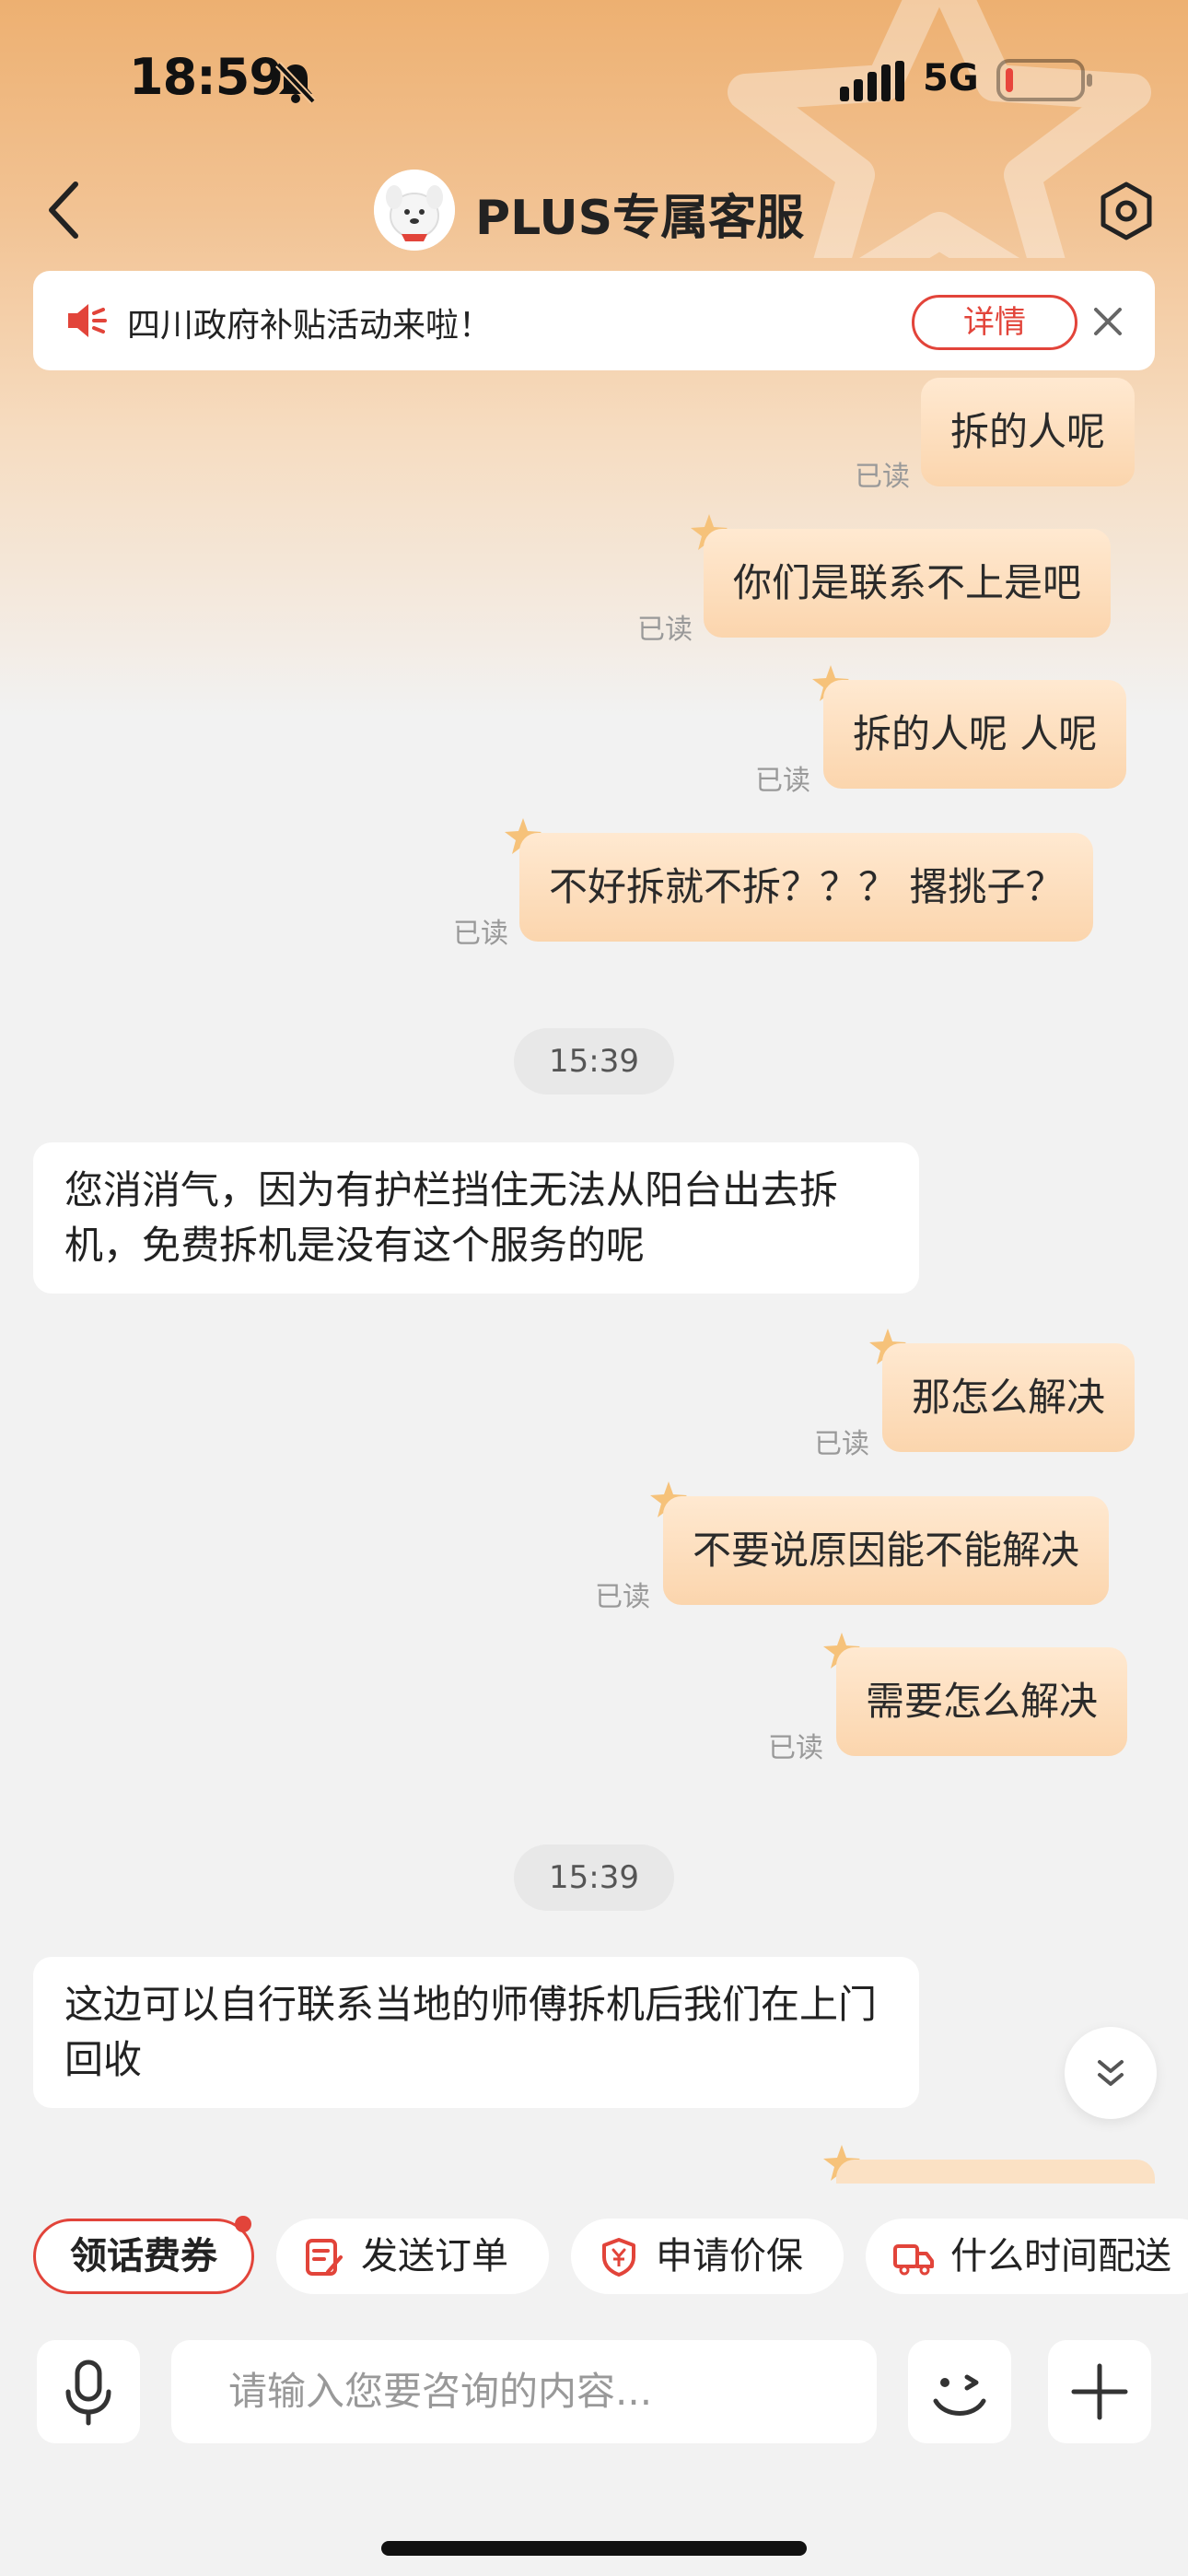  Describe the element at coordinates (729, 2256) in the screenshot. I see `chip-label: 申请价保` at that location.